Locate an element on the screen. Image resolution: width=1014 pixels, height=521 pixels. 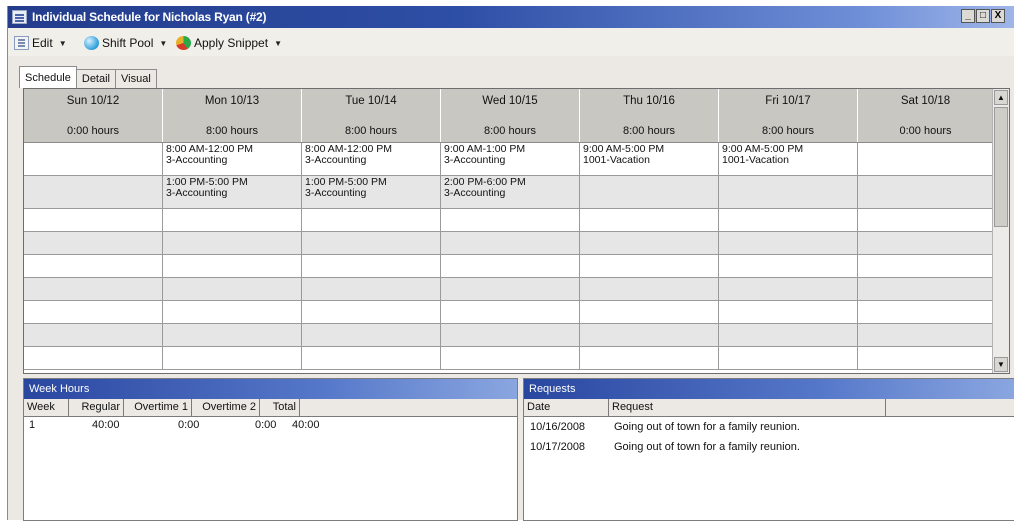
tab-schedule: Schedule is located at coordinates (48, 77).